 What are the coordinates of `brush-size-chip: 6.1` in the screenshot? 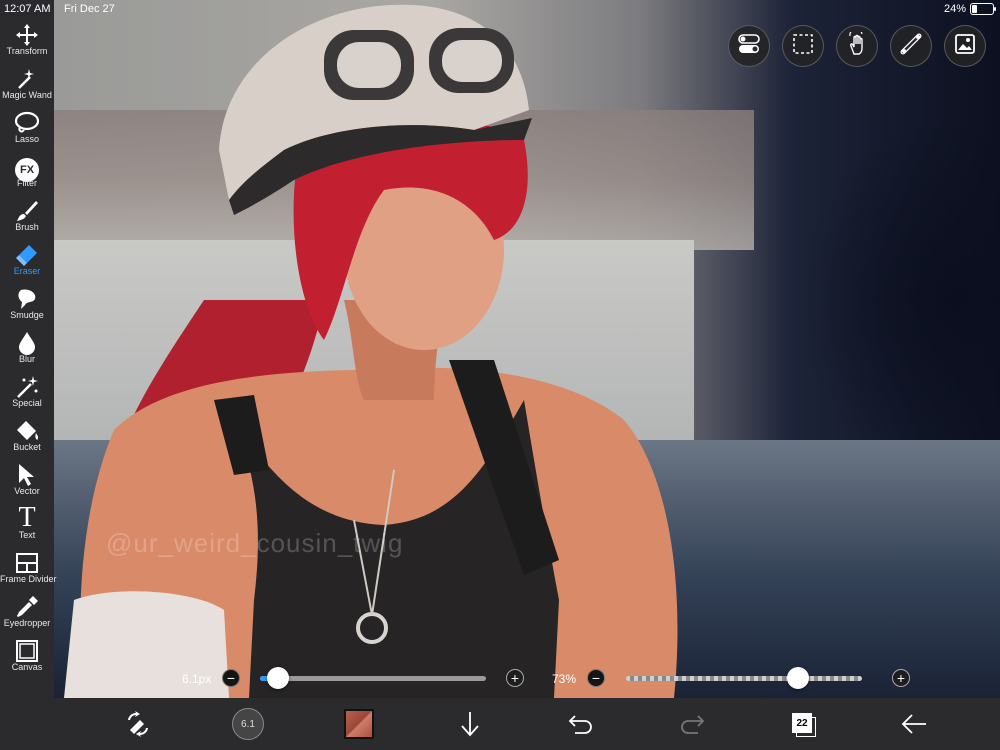 It's located at (248, 724).